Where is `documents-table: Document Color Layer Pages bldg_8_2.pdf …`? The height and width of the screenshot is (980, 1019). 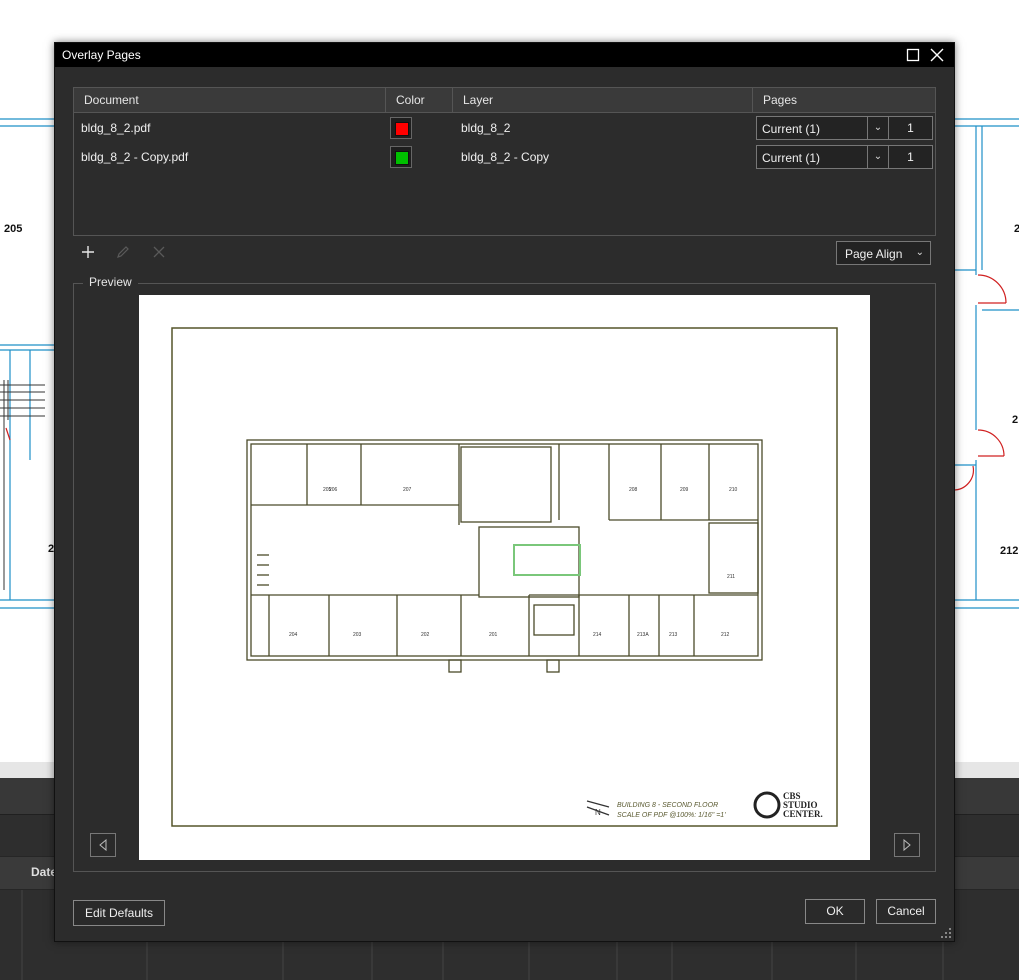
documents-table: Document Color Layer Pages bldg_8_2.pdf … is located at coordinates (504, 161).